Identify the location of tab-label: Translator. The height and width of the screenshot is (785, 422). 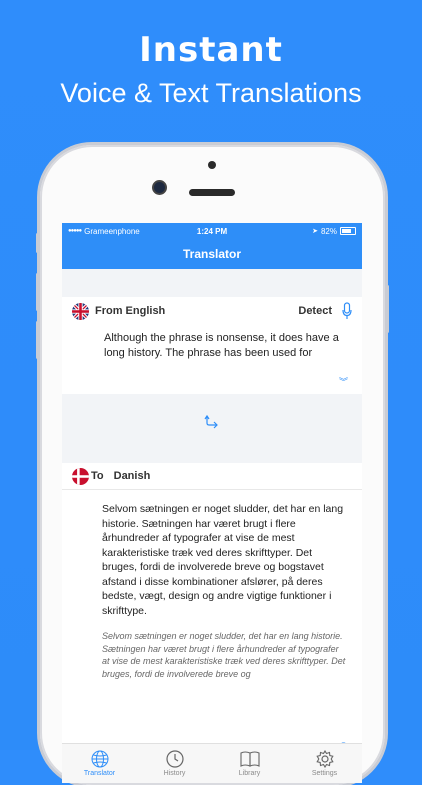
(99, 773).